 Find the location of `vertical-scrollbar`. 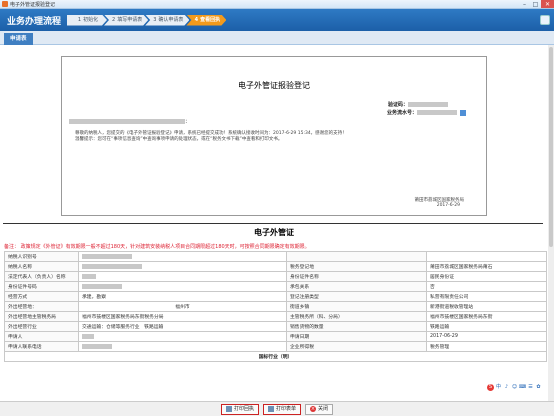

vertical-scrollbar is located at coordinates (551, 223).